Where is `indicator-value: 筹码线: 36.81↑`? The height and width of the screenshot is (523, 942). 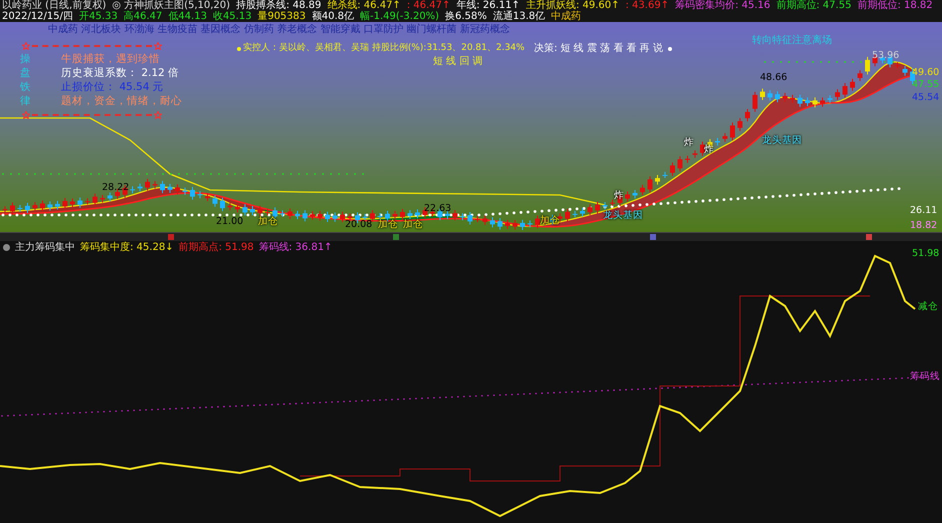 indicator-value: 筹码线: 36.81↑ is located at coordinates (295, 247).